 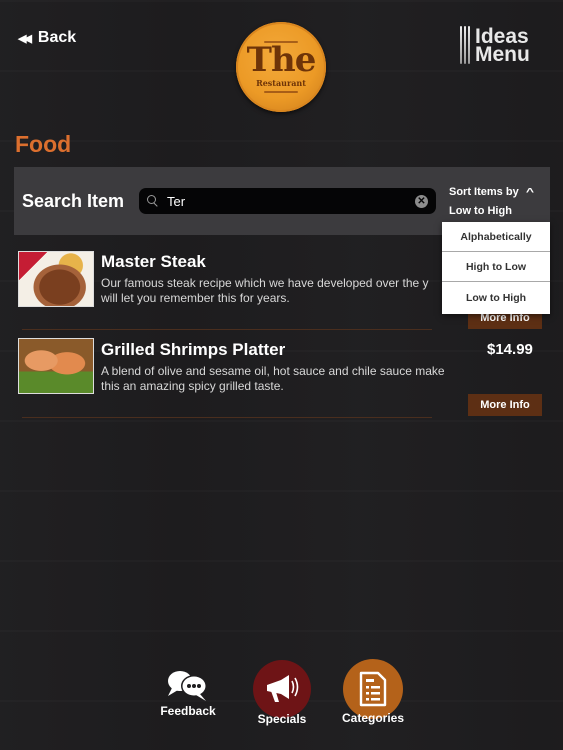 I want to click on nav-specials: Specials, so click(x=282, y=693).